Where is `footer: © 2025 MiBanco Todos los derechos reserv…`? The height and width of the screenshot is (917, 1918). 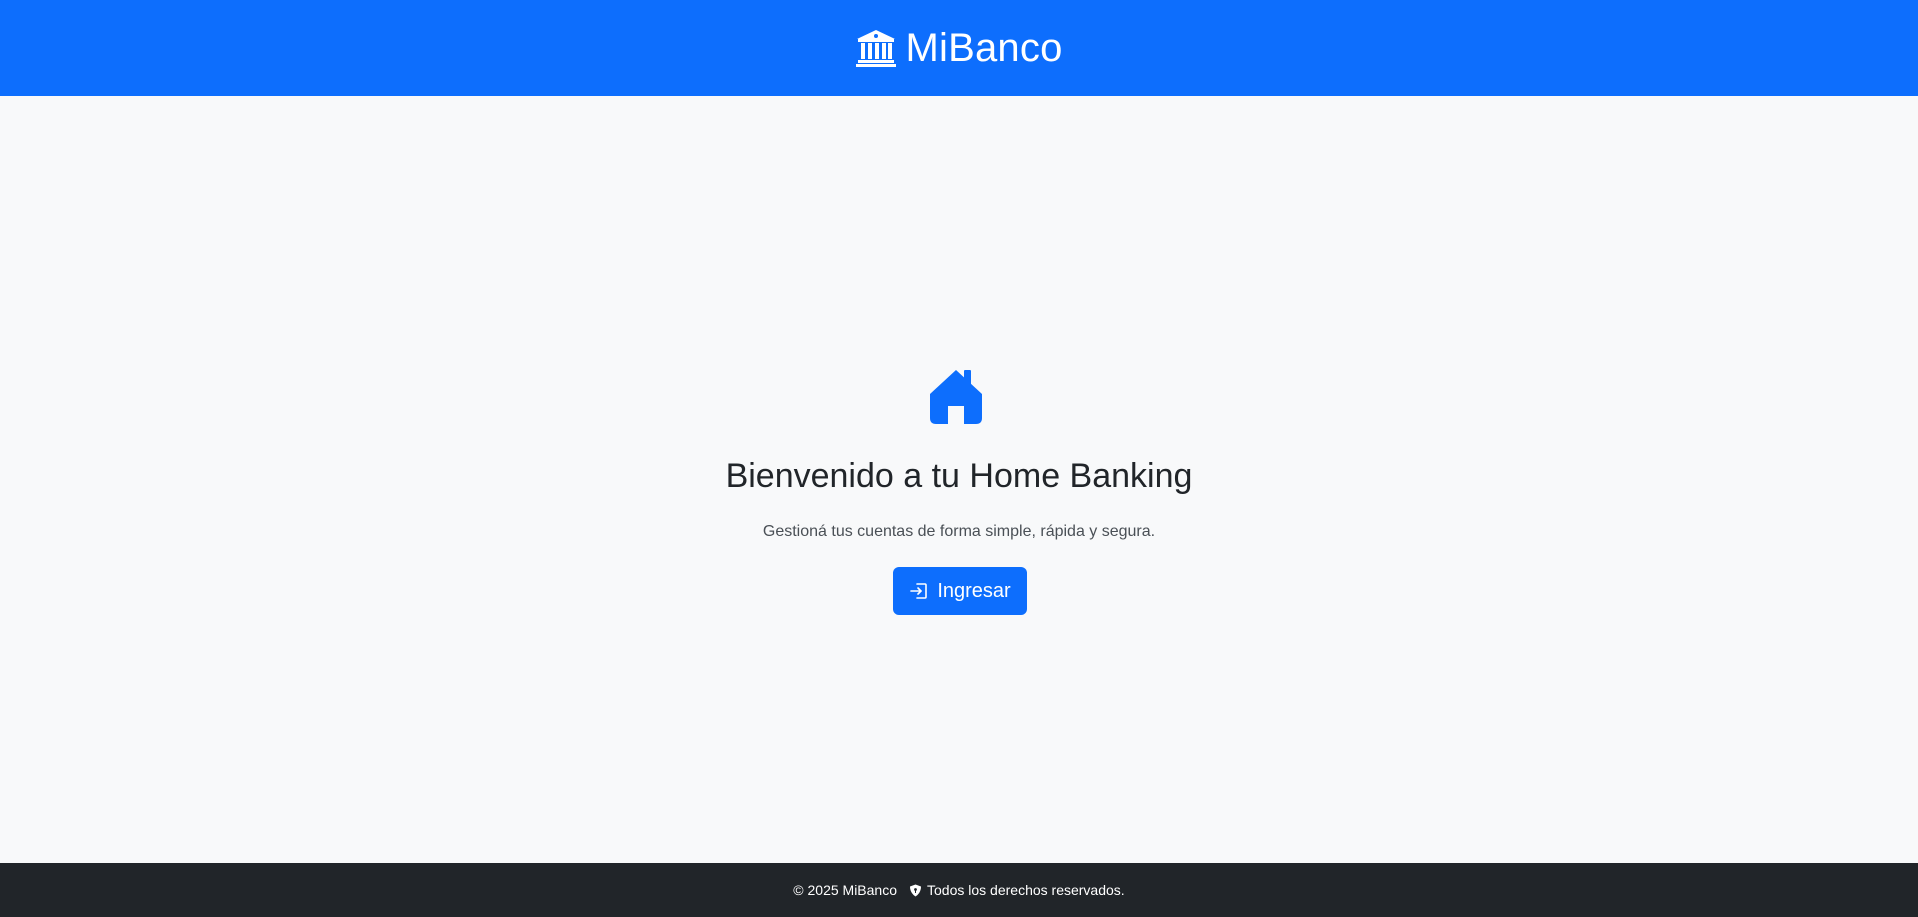 footer: © 2025 MiBanco Todos los derechos reserv… is located at coordinates (959, 890).